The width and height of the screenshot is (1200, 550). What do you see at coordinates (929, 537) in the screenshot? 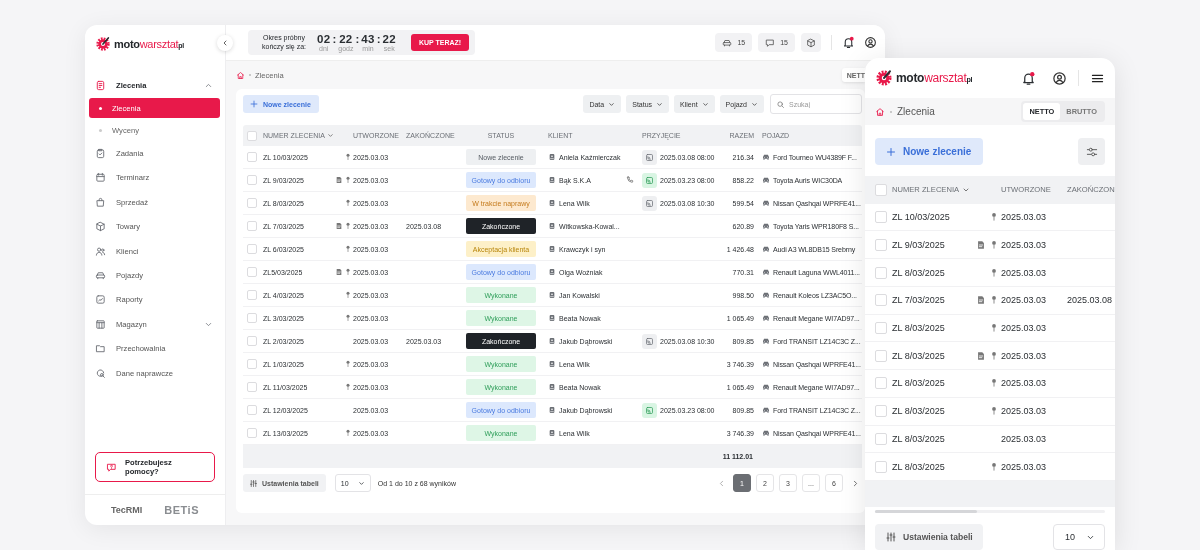
I see `table-settings-button: Ustawienia tabeli` at bounding box center [929, 537].